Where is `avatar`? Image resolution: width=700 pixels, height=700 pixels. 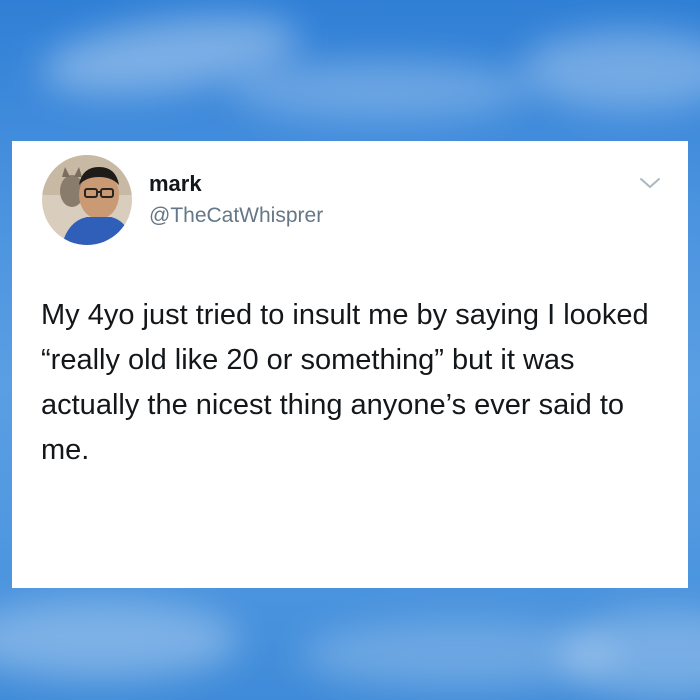
avatar is located at coordinates (87, 200).